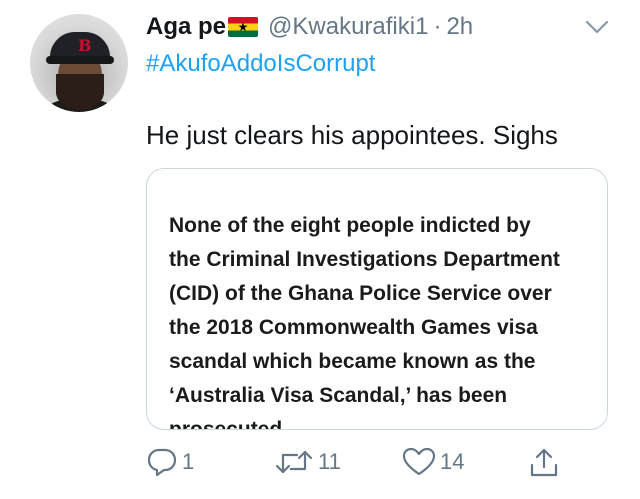 This screenshot has width=640, height=499. Describe the element at coordinates (80, 92) in the screenshot. I see `avatar-beard` at that location.